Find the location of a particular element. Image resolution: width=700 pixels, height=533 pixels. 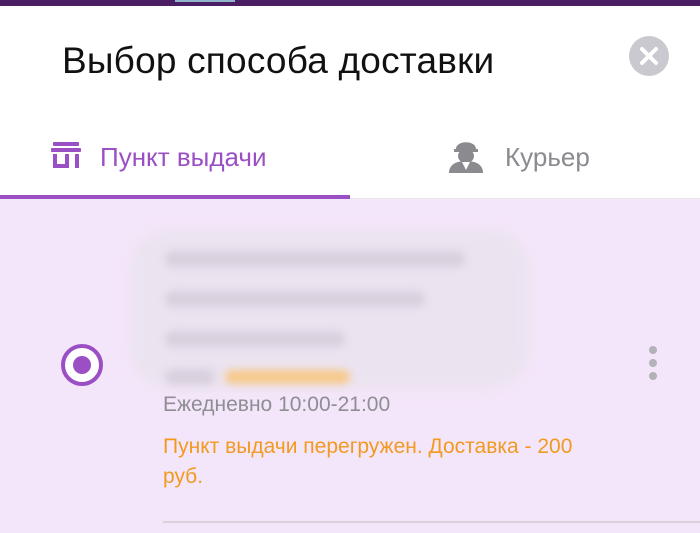

tab-pickup-point-label: Пункт выдачи is located at coordinates (183, 156).